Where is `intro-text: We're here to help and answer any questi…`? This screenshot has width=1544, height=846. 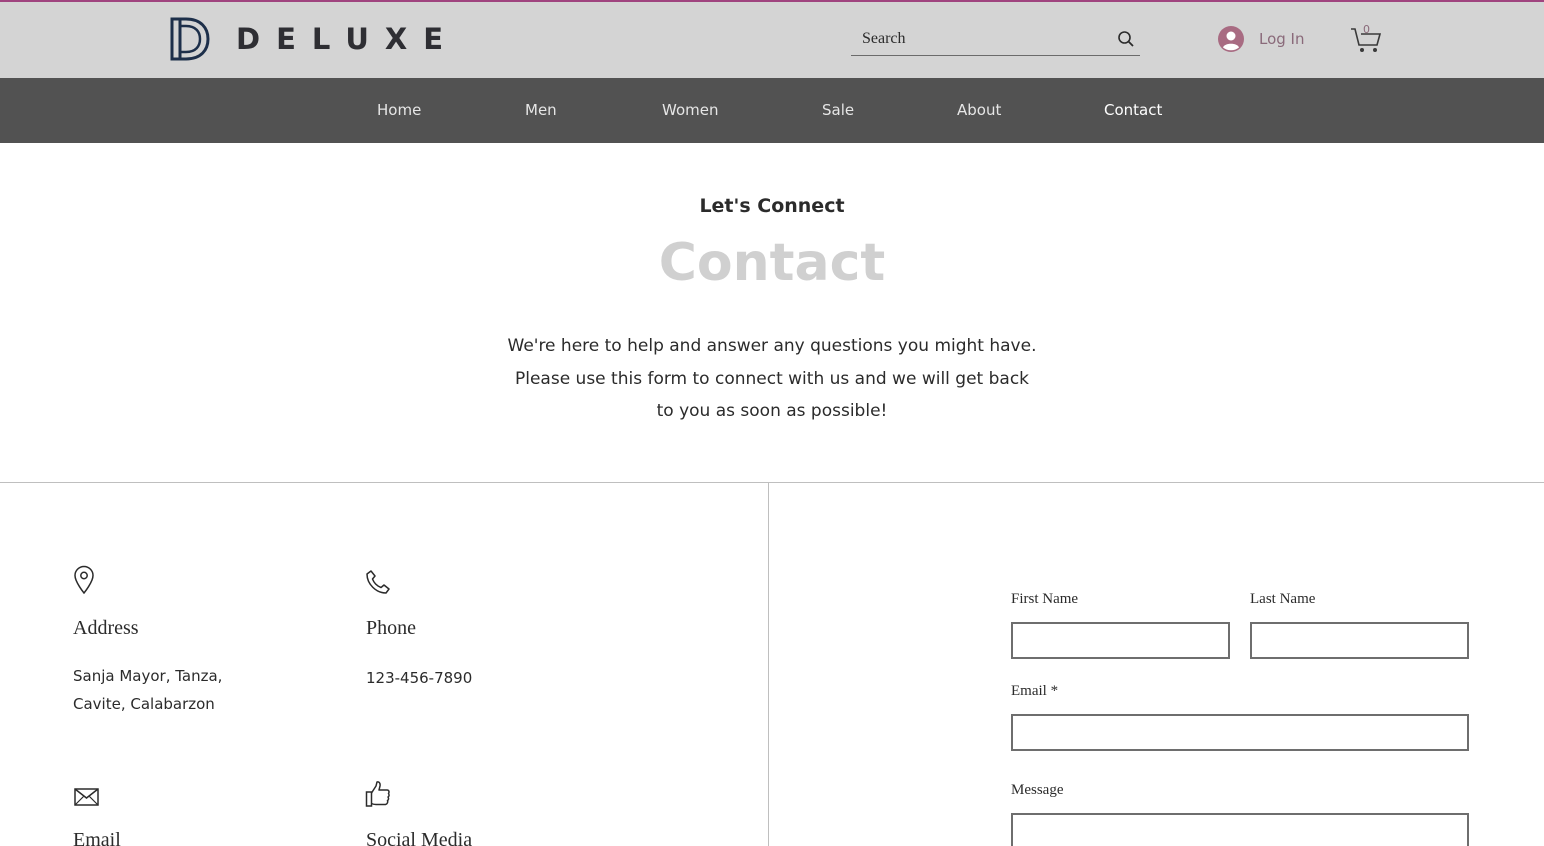
intro-text: We're here to help and answer any questi… is located at coordinates (772, 379).